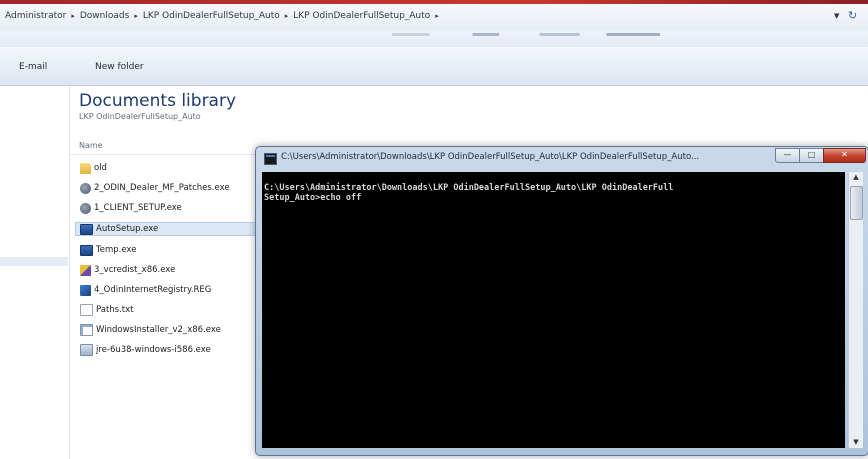 The height and width of the screenshot is (459, 868). I want to click on file-name: 1_CLIENT_SETUP.exe, so click(138, 208).